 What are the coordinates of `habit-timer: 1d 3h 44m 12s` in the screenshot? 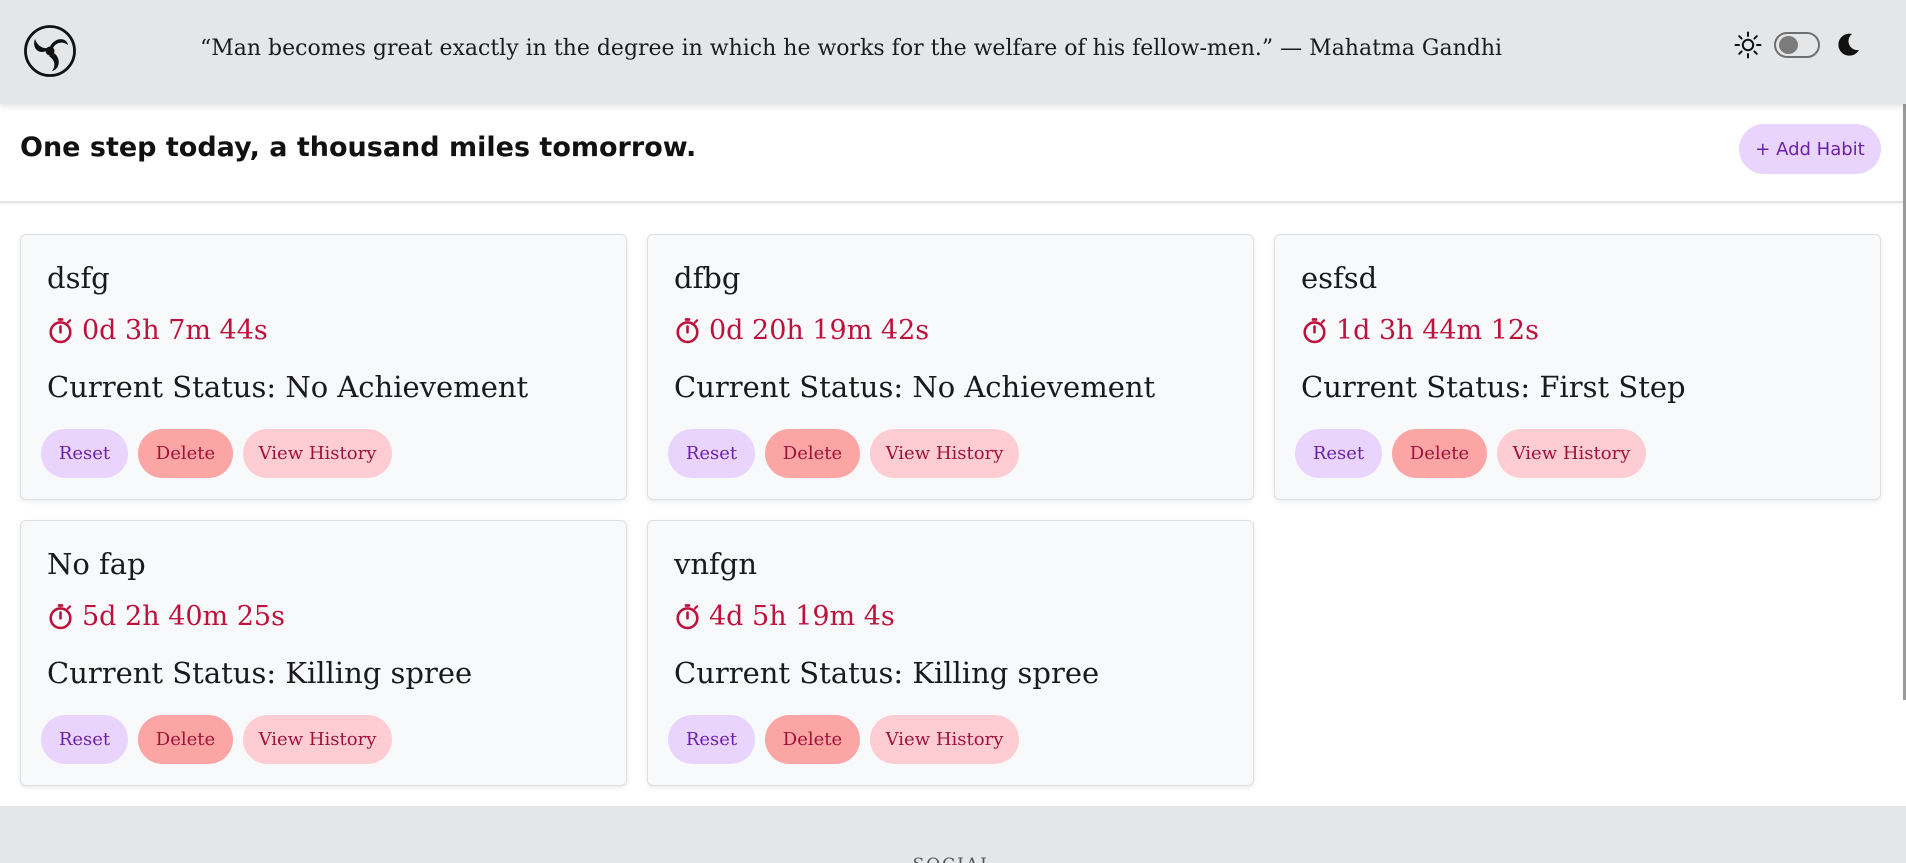 It's located at (1420, 330).